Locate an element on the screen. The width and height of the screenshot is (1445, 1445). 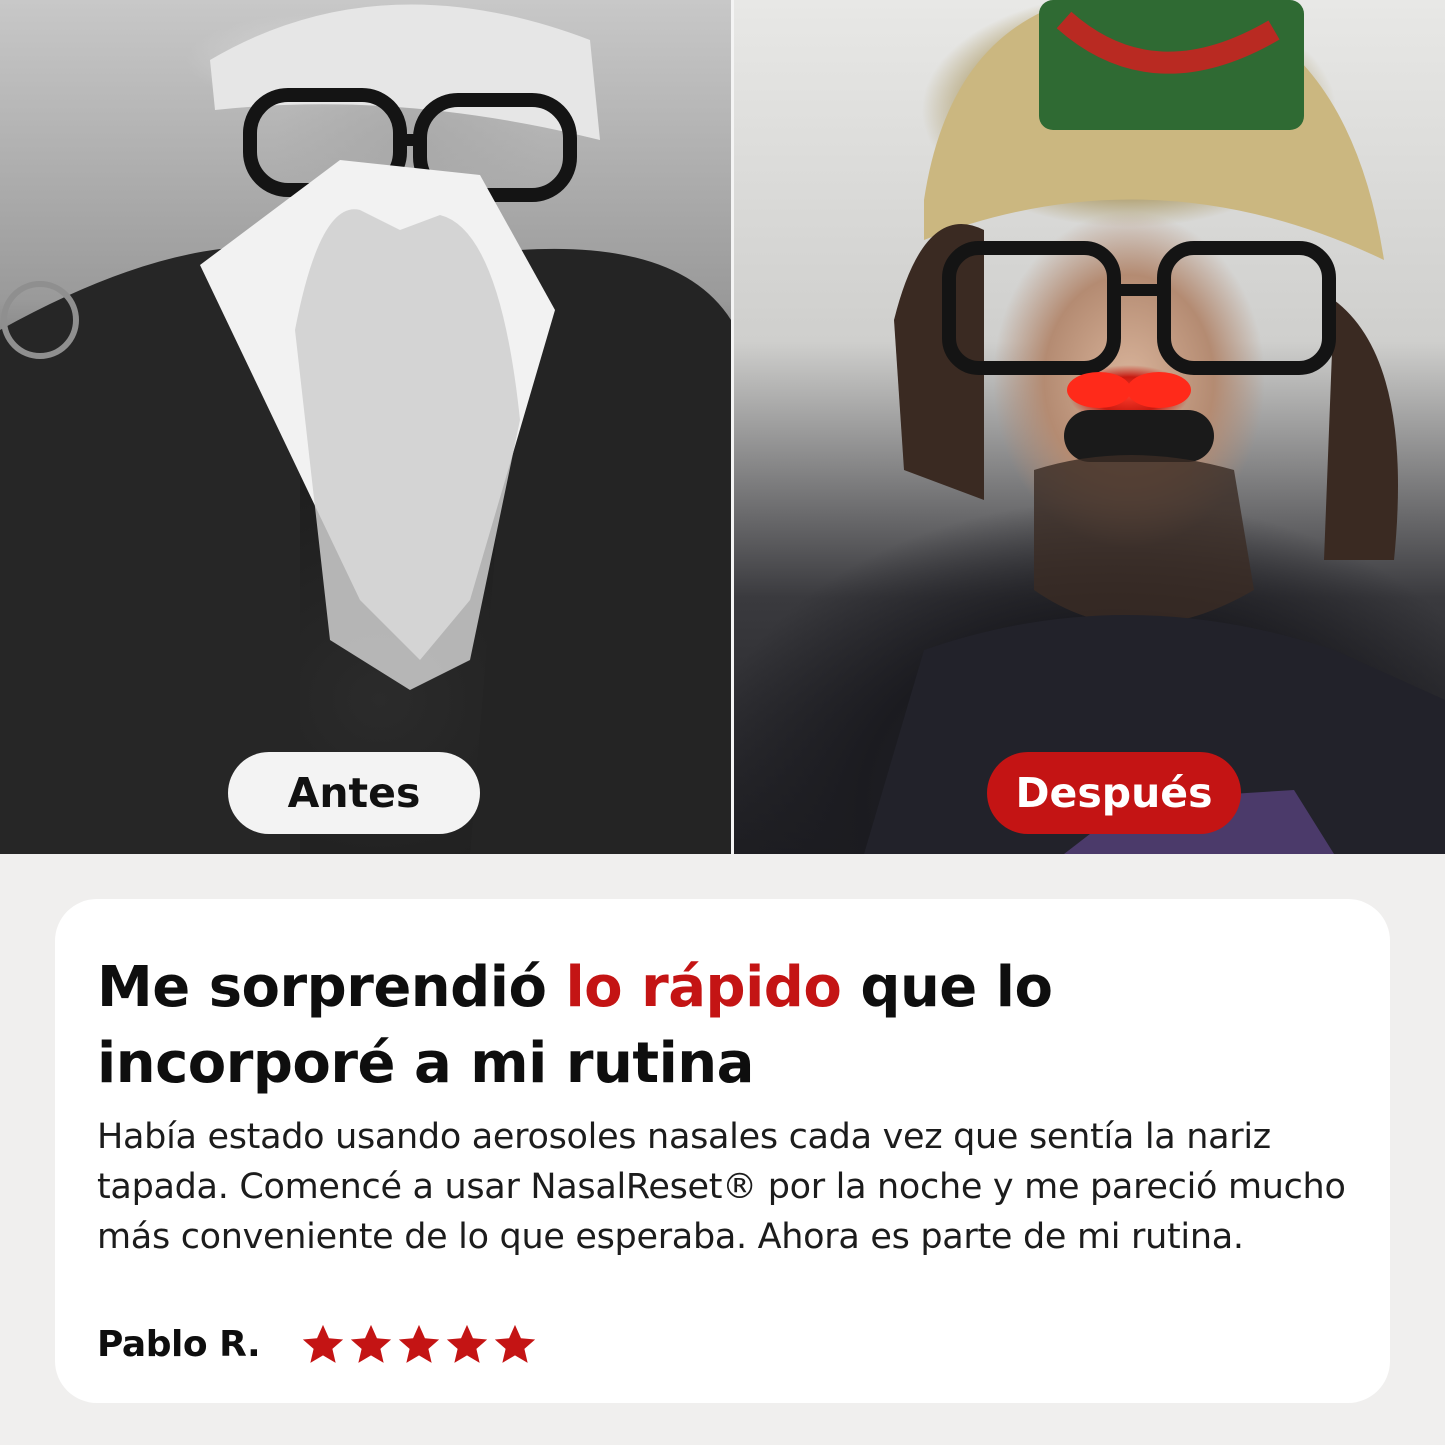
headline-highlight: lo rápido is located at coordinates (703, 987).